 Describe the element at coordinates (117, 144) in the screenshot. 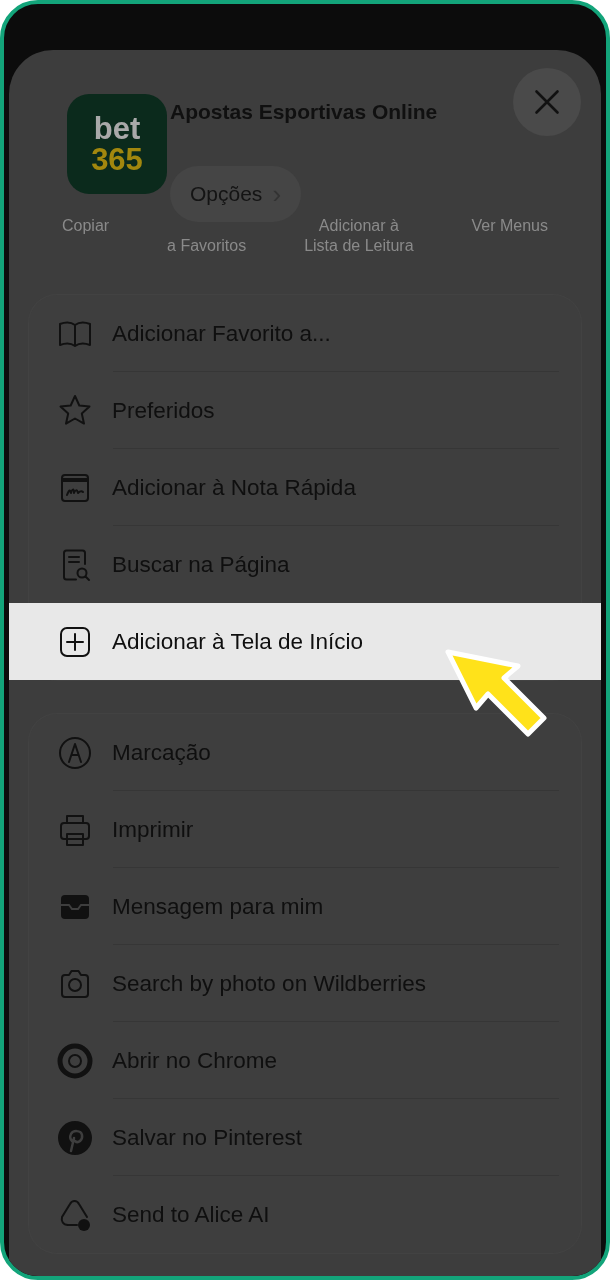

I see `app-logo: bet 365` at that location.